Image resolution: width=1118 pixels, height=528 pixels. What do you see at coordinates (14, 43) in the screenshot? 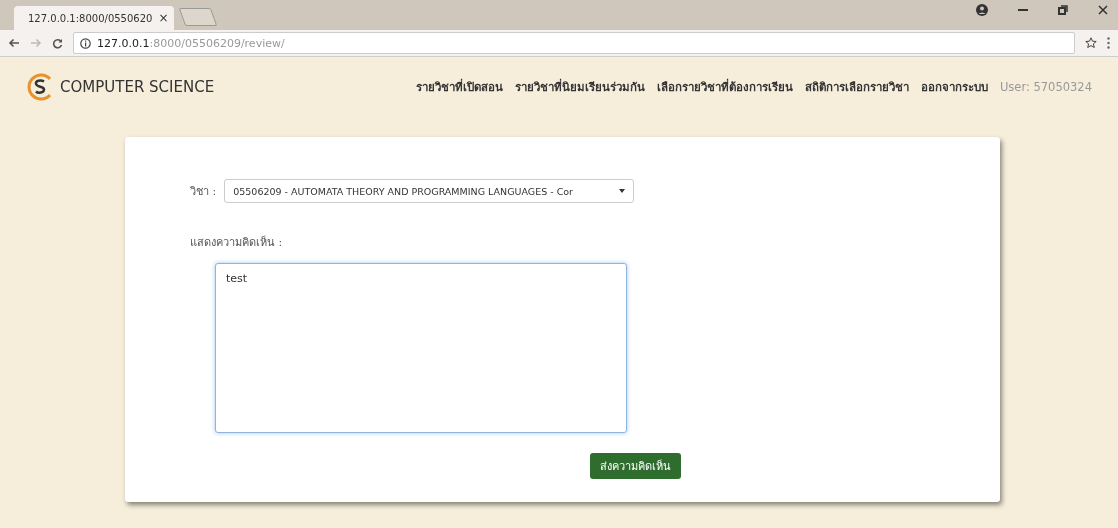
I see `back-icon` at bounding box center [14, 43].